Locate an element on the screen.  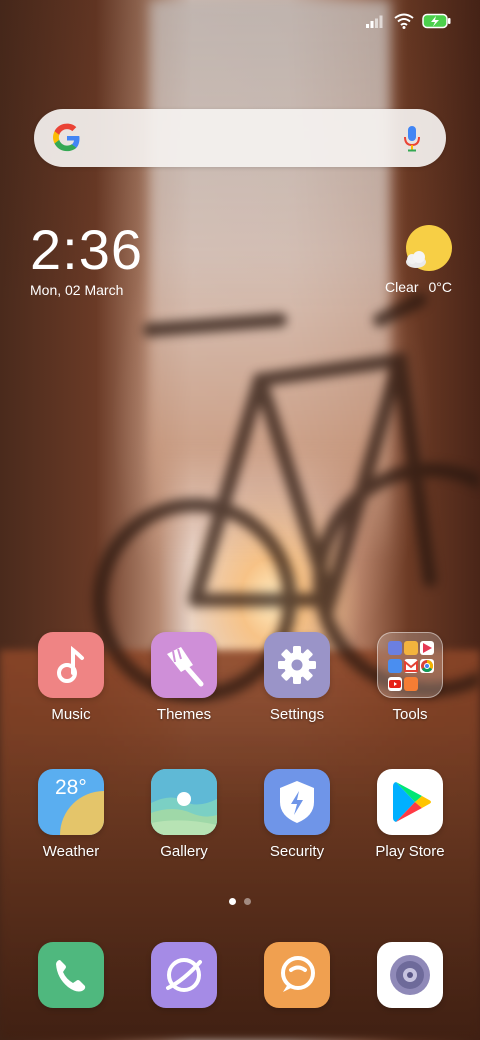
dock-phone is located at coordinates (71, 975).